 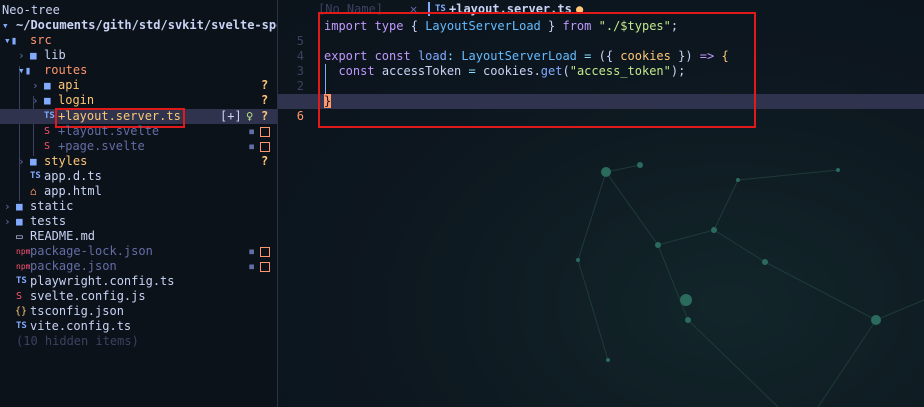 What do you see at coordinates (138, 311) in the screenshot?
I see `tree-item-tsconfig: {} tsconfig.json` at bounding box center [138, 311].